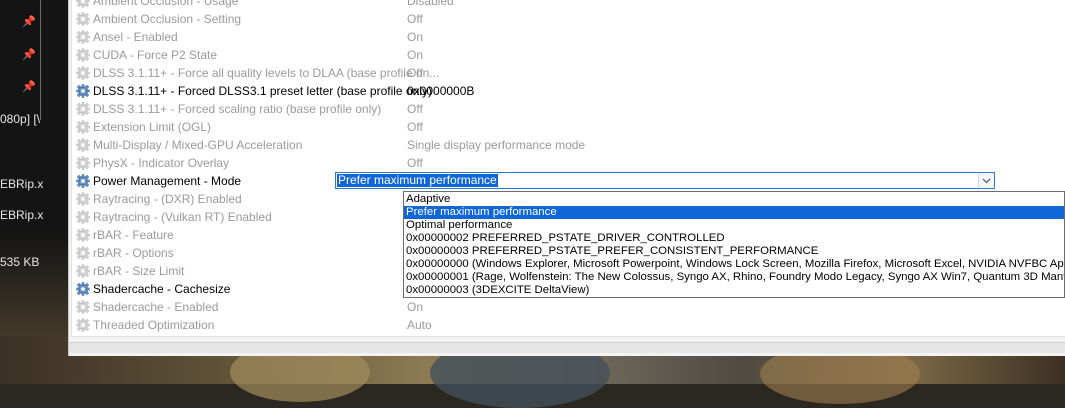 This screenshot has width=1065, height=408. What do you see at coordinates (135, 37) in the screenshot?
I see `setting-name: Ansel - Enabled` at bounding box center [135, 37].